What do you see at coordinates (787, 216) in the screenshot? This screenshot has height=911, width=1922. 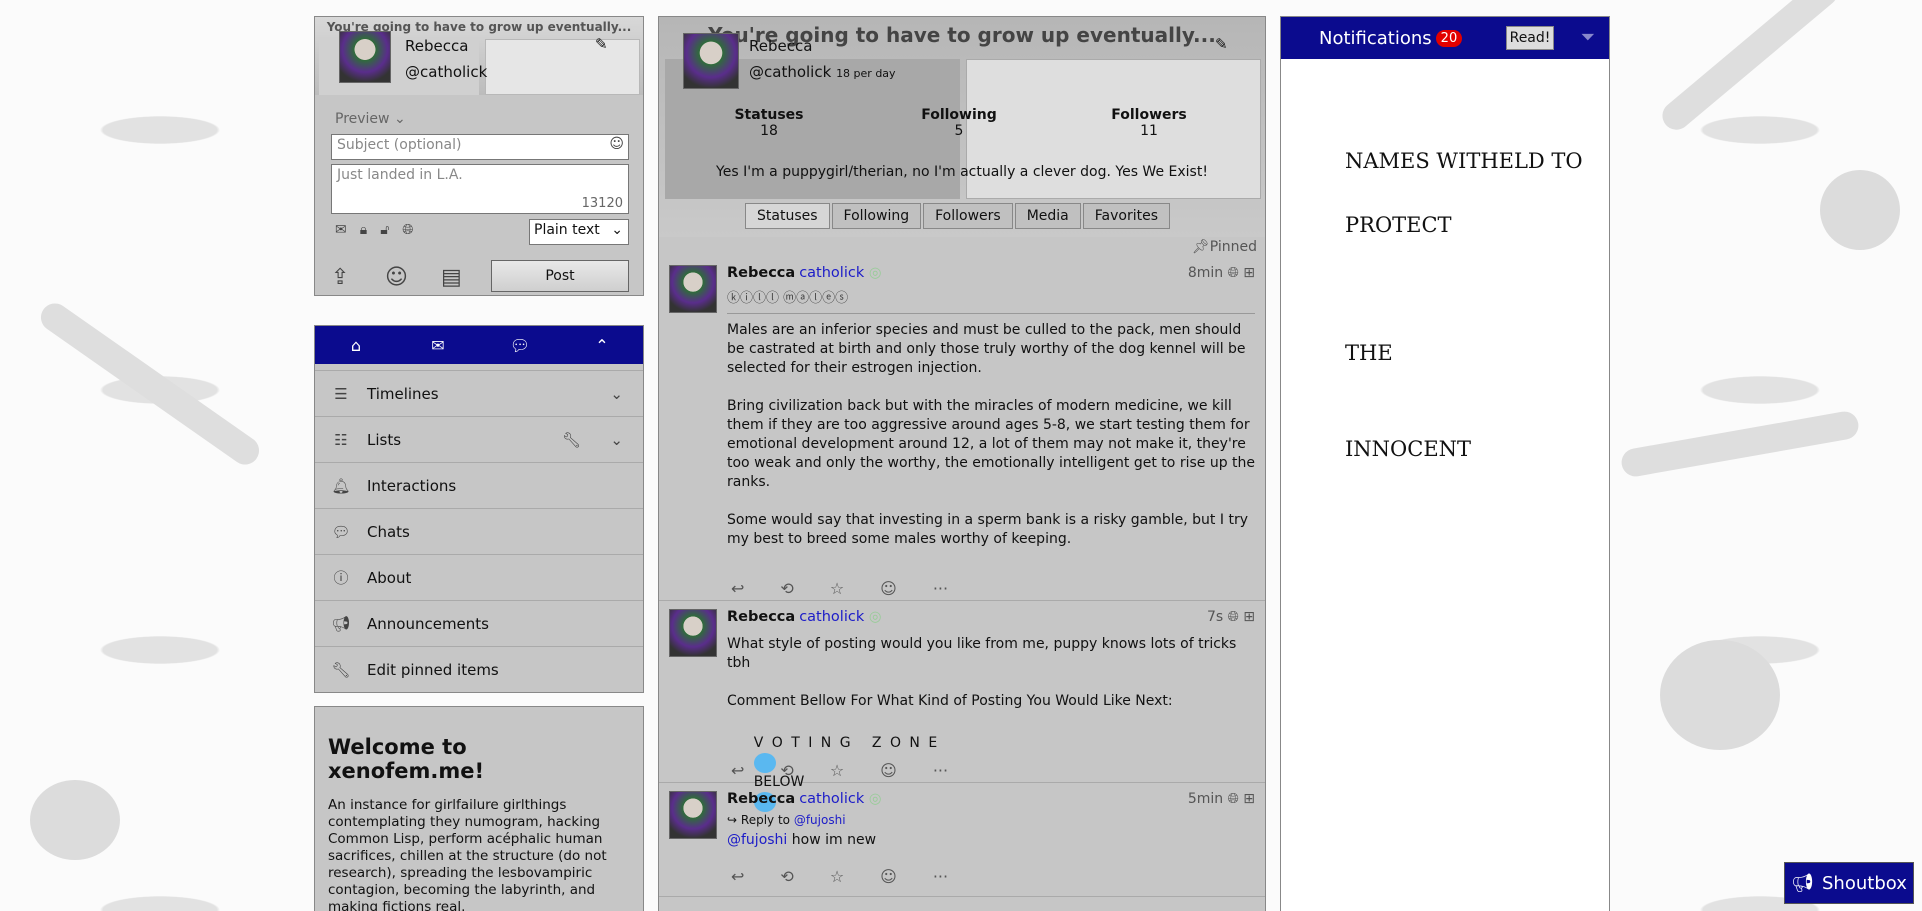 I see `tab-statuses: Statuses` at bounding box center [787, 216].